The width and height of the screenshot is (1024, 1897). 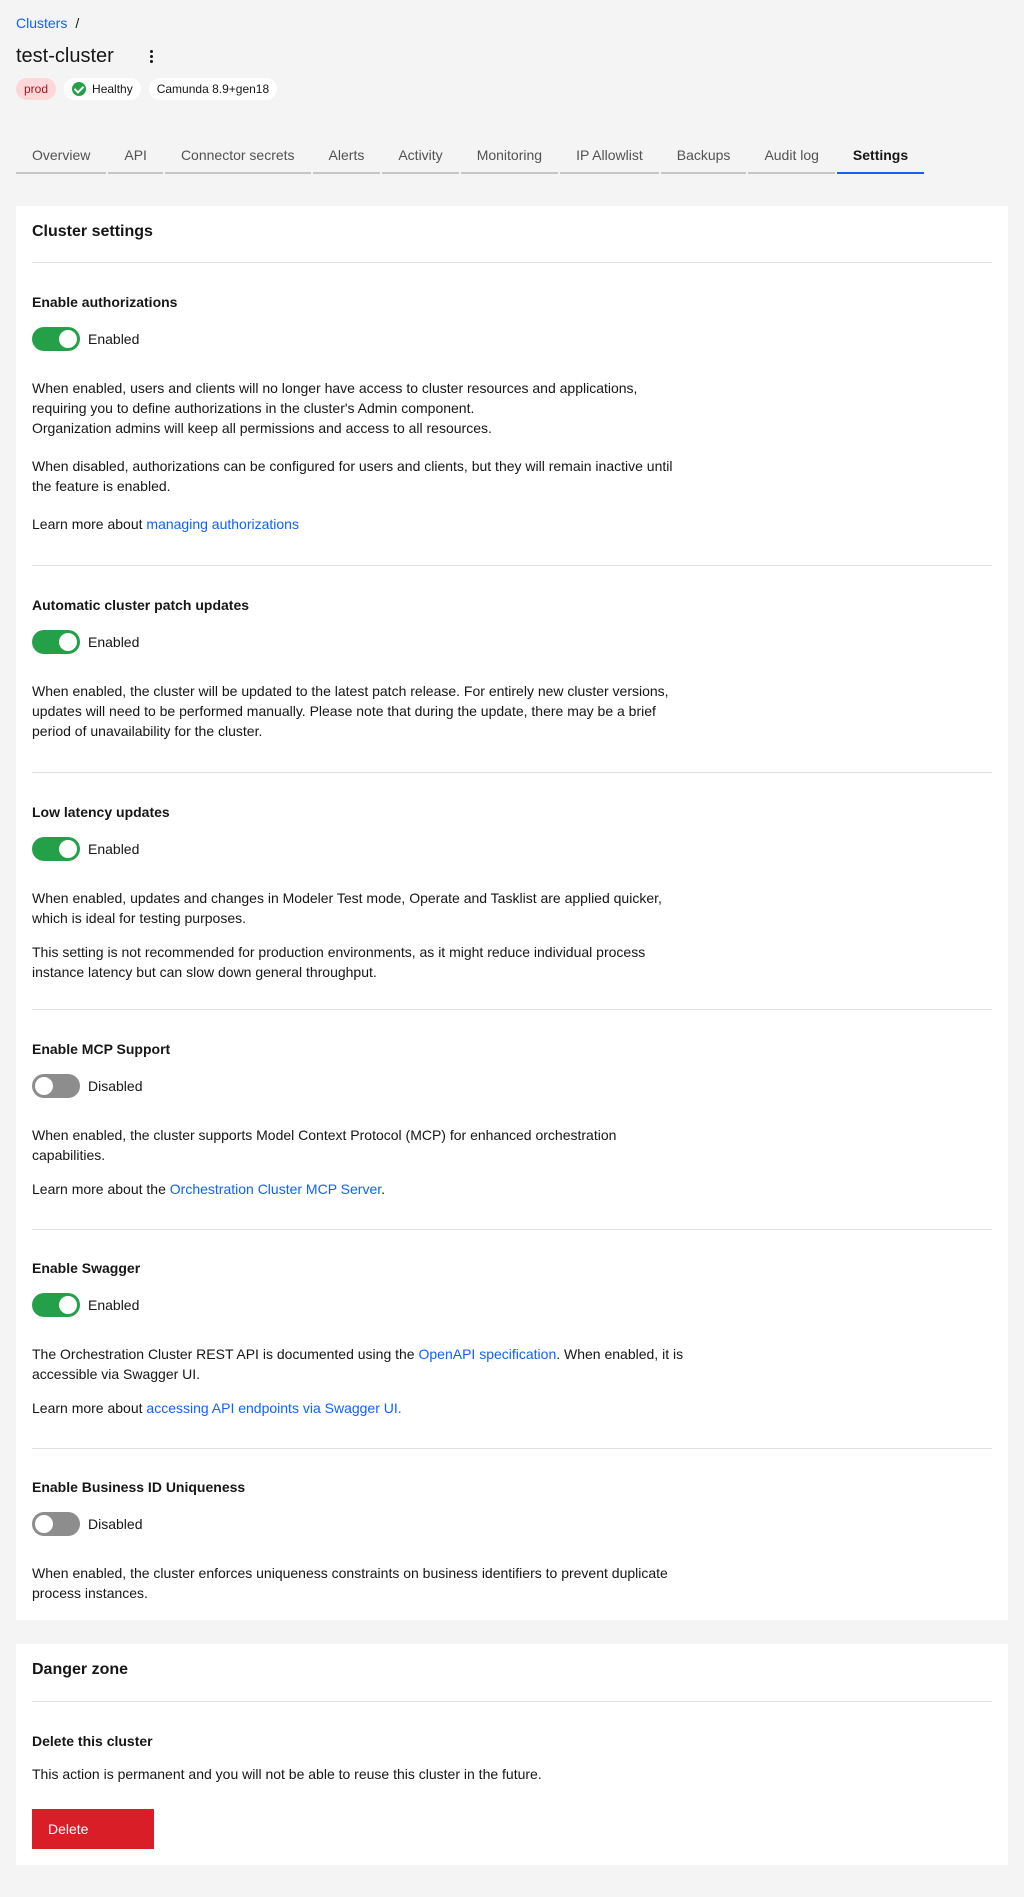 What do you see at coordinates (92, 1741) in the screenshot?
I see `delete-cluster-title: Delete this cluster` at bounding box center [92, 1741].